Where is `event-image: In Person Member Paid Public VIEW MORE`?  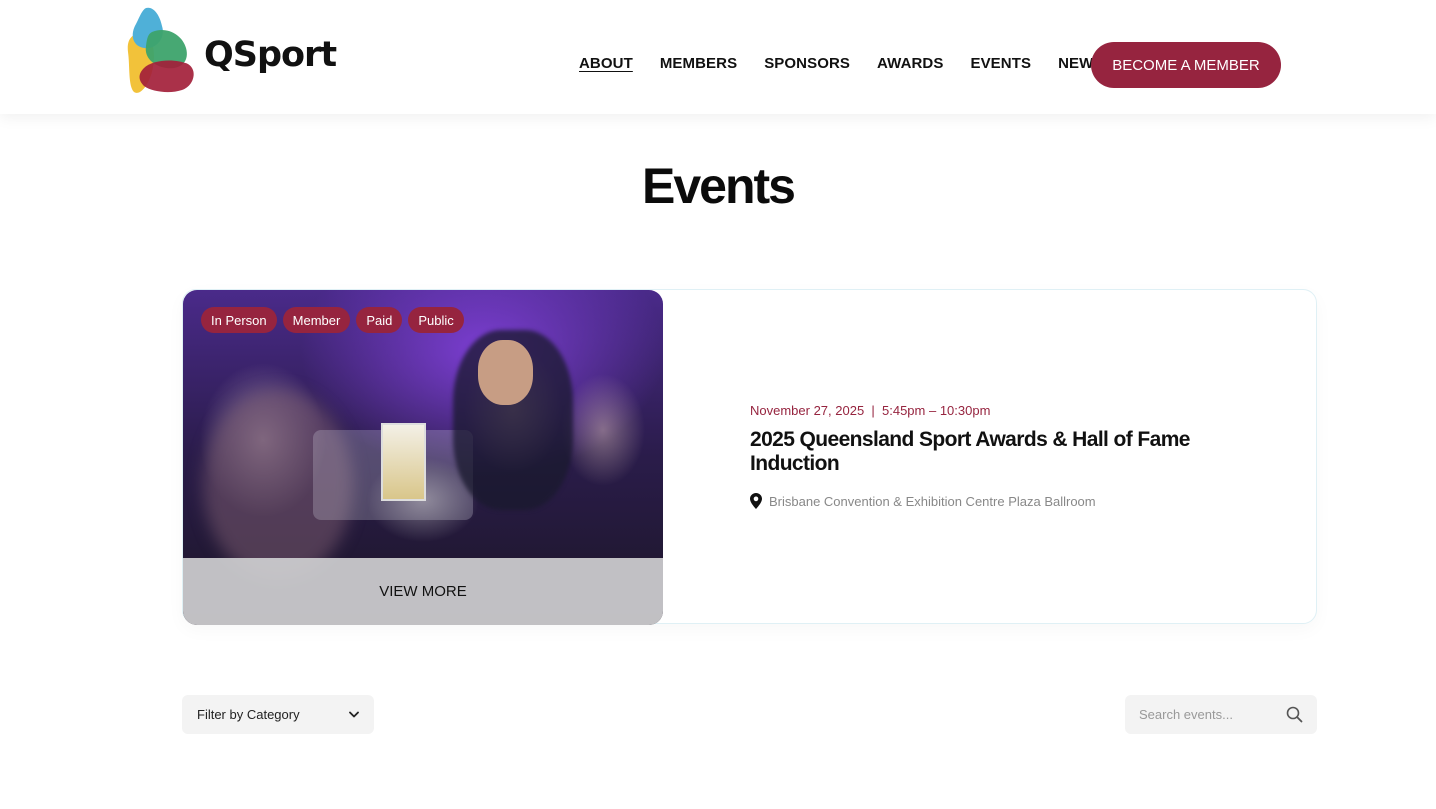
event-image: In Person Member Paid Public VIEW MORE is located at coordinates (423, 457).